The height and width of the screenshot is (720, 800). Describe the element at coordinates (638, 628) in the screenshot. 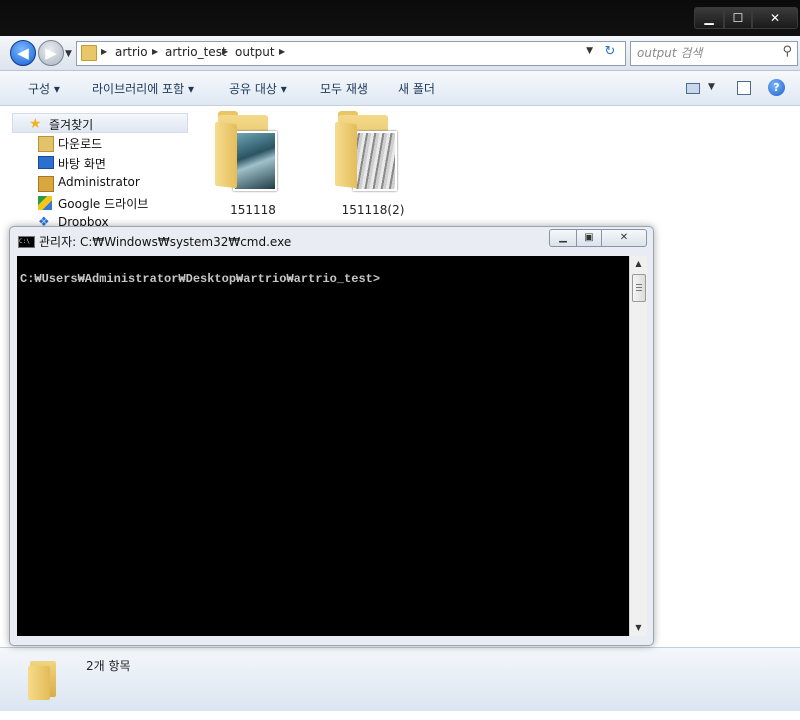

I see `scroll-down-icon: ▼` at that location.